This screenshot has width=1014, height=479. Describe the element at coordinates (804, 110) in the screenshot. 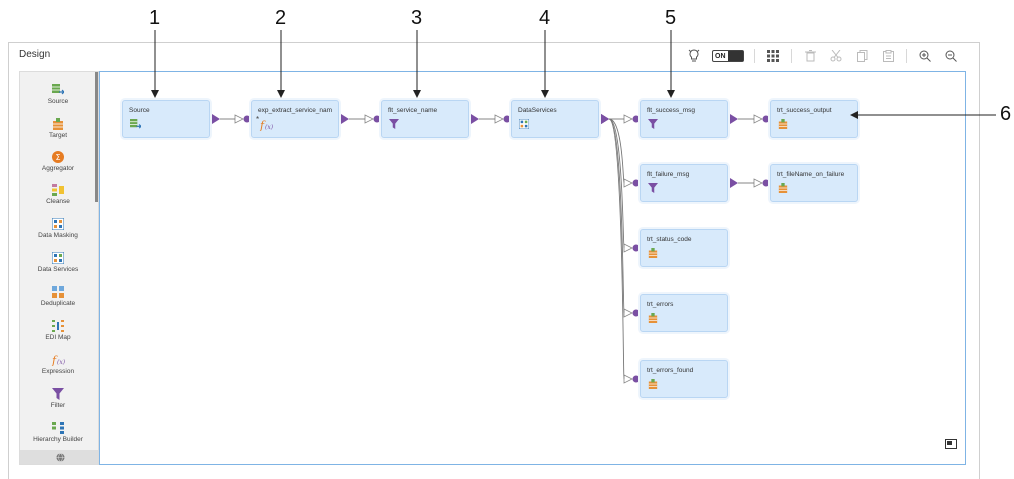

I see `node-label: trt_success_output` at that location.